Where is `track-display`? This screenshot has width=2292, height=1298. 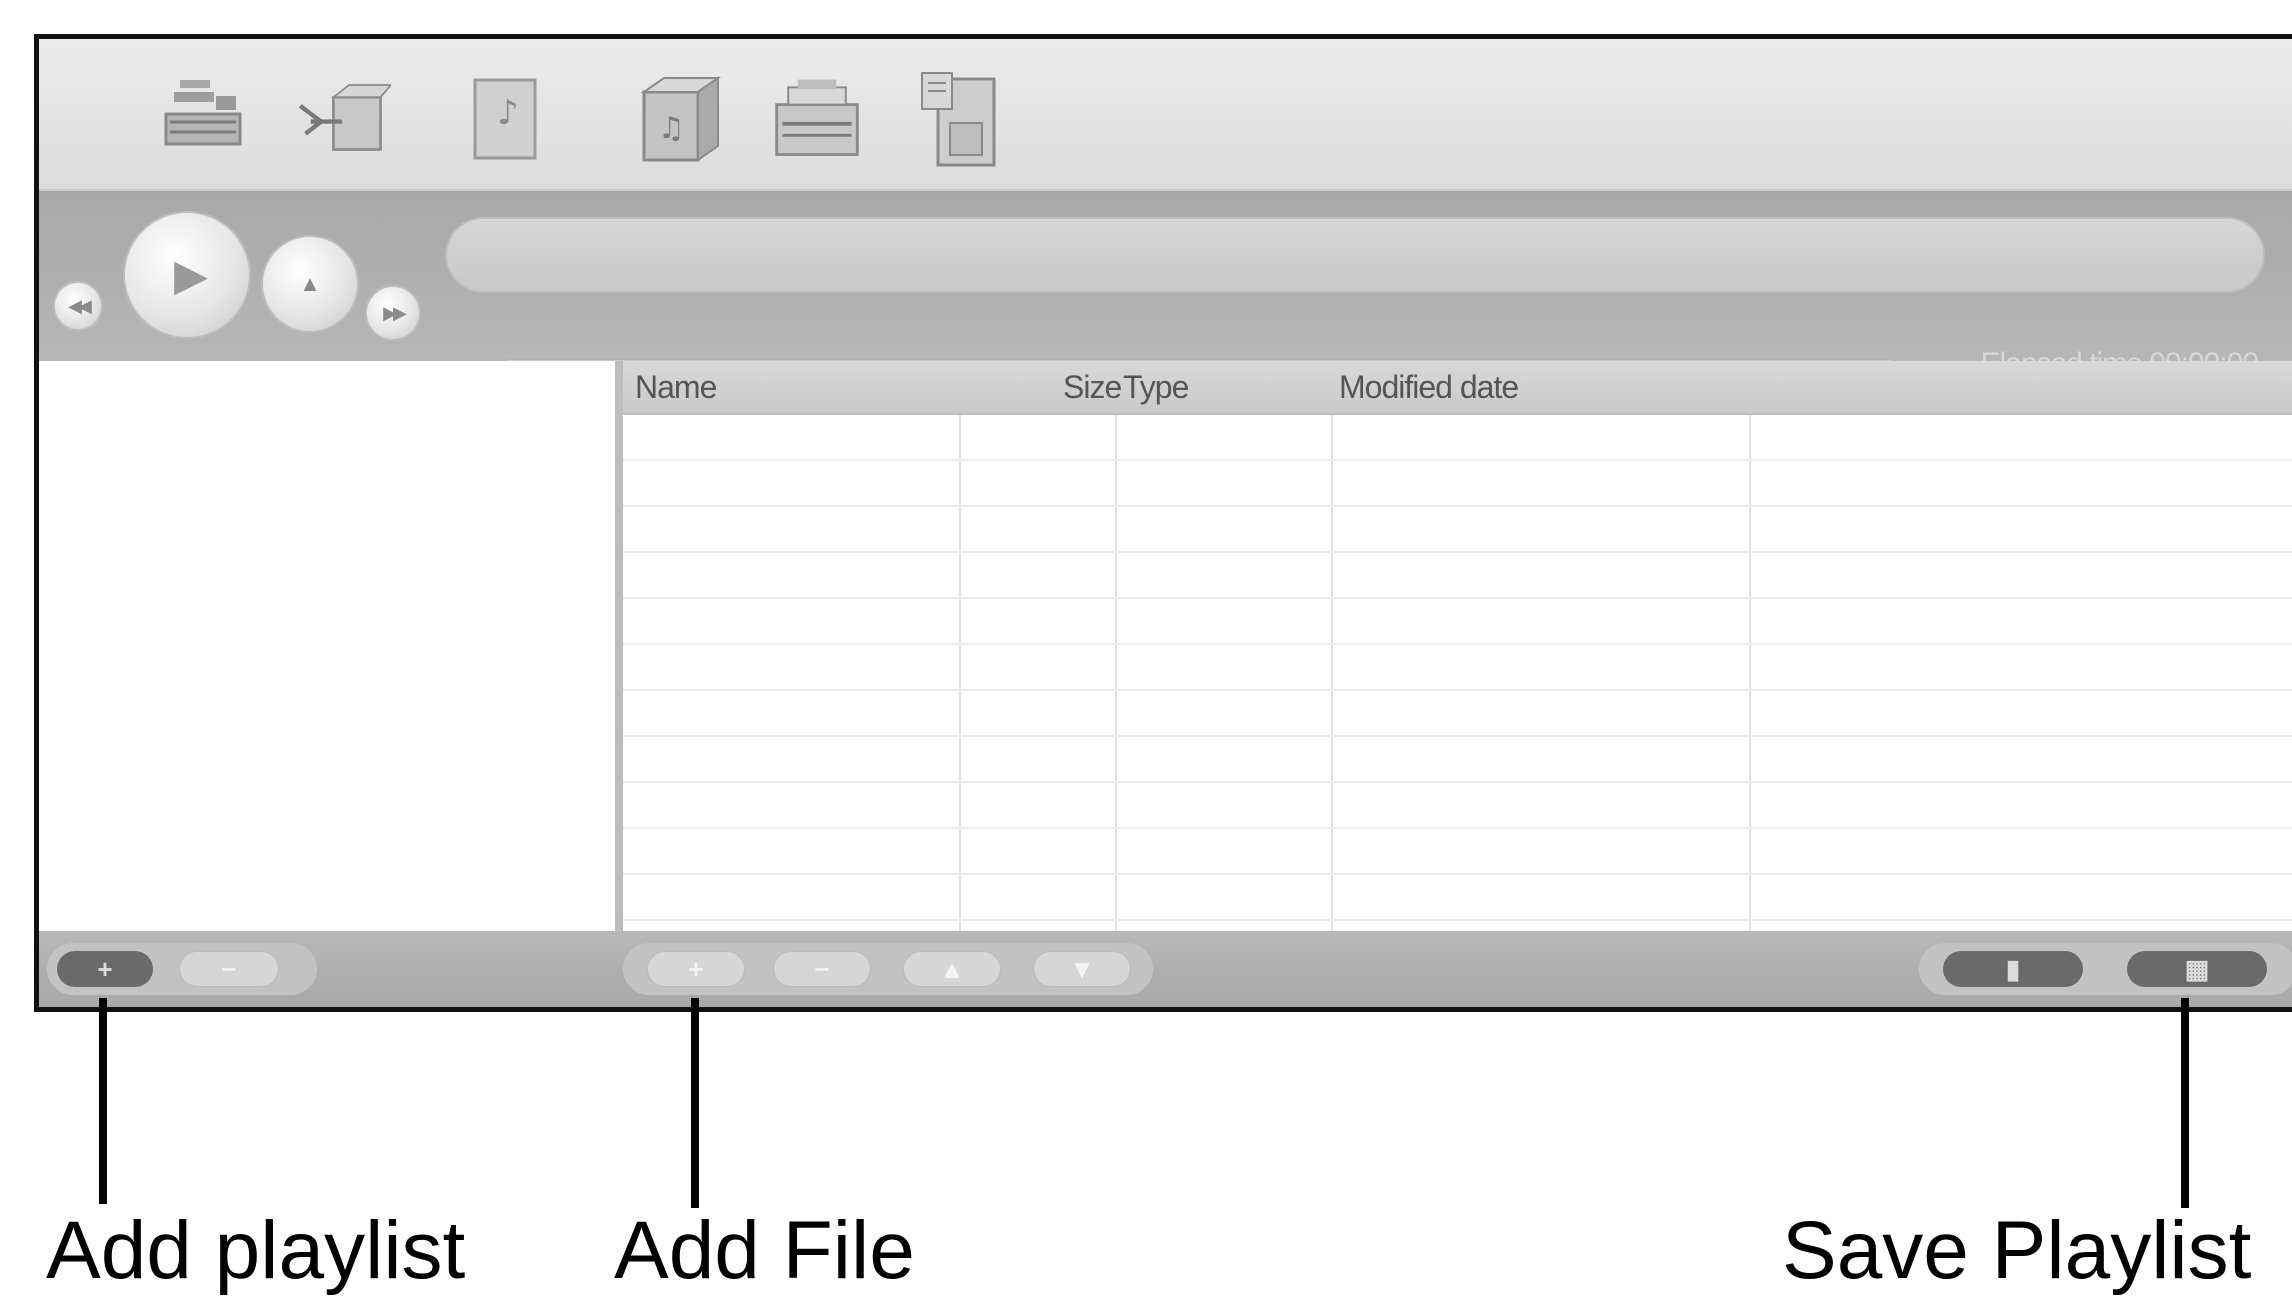
track-display is located at coordinates (1355, 255).